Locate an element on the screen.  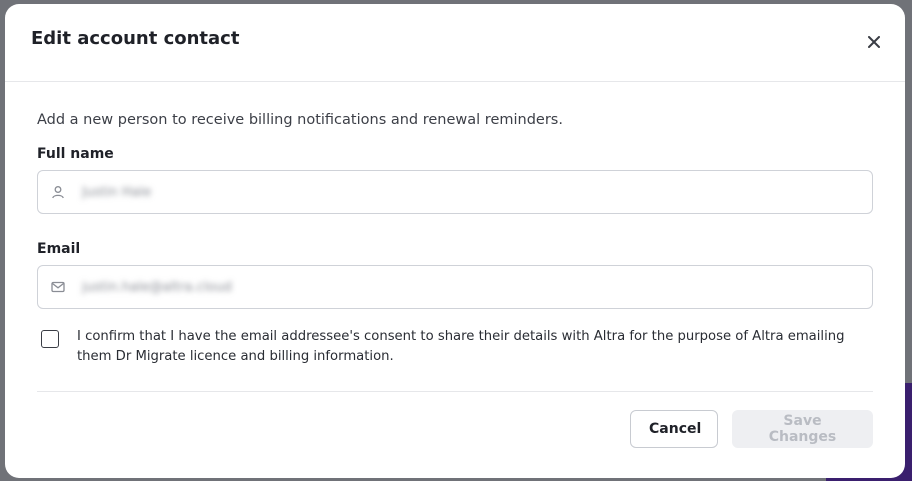
email-label: Email is located at coordinates (59, 249).